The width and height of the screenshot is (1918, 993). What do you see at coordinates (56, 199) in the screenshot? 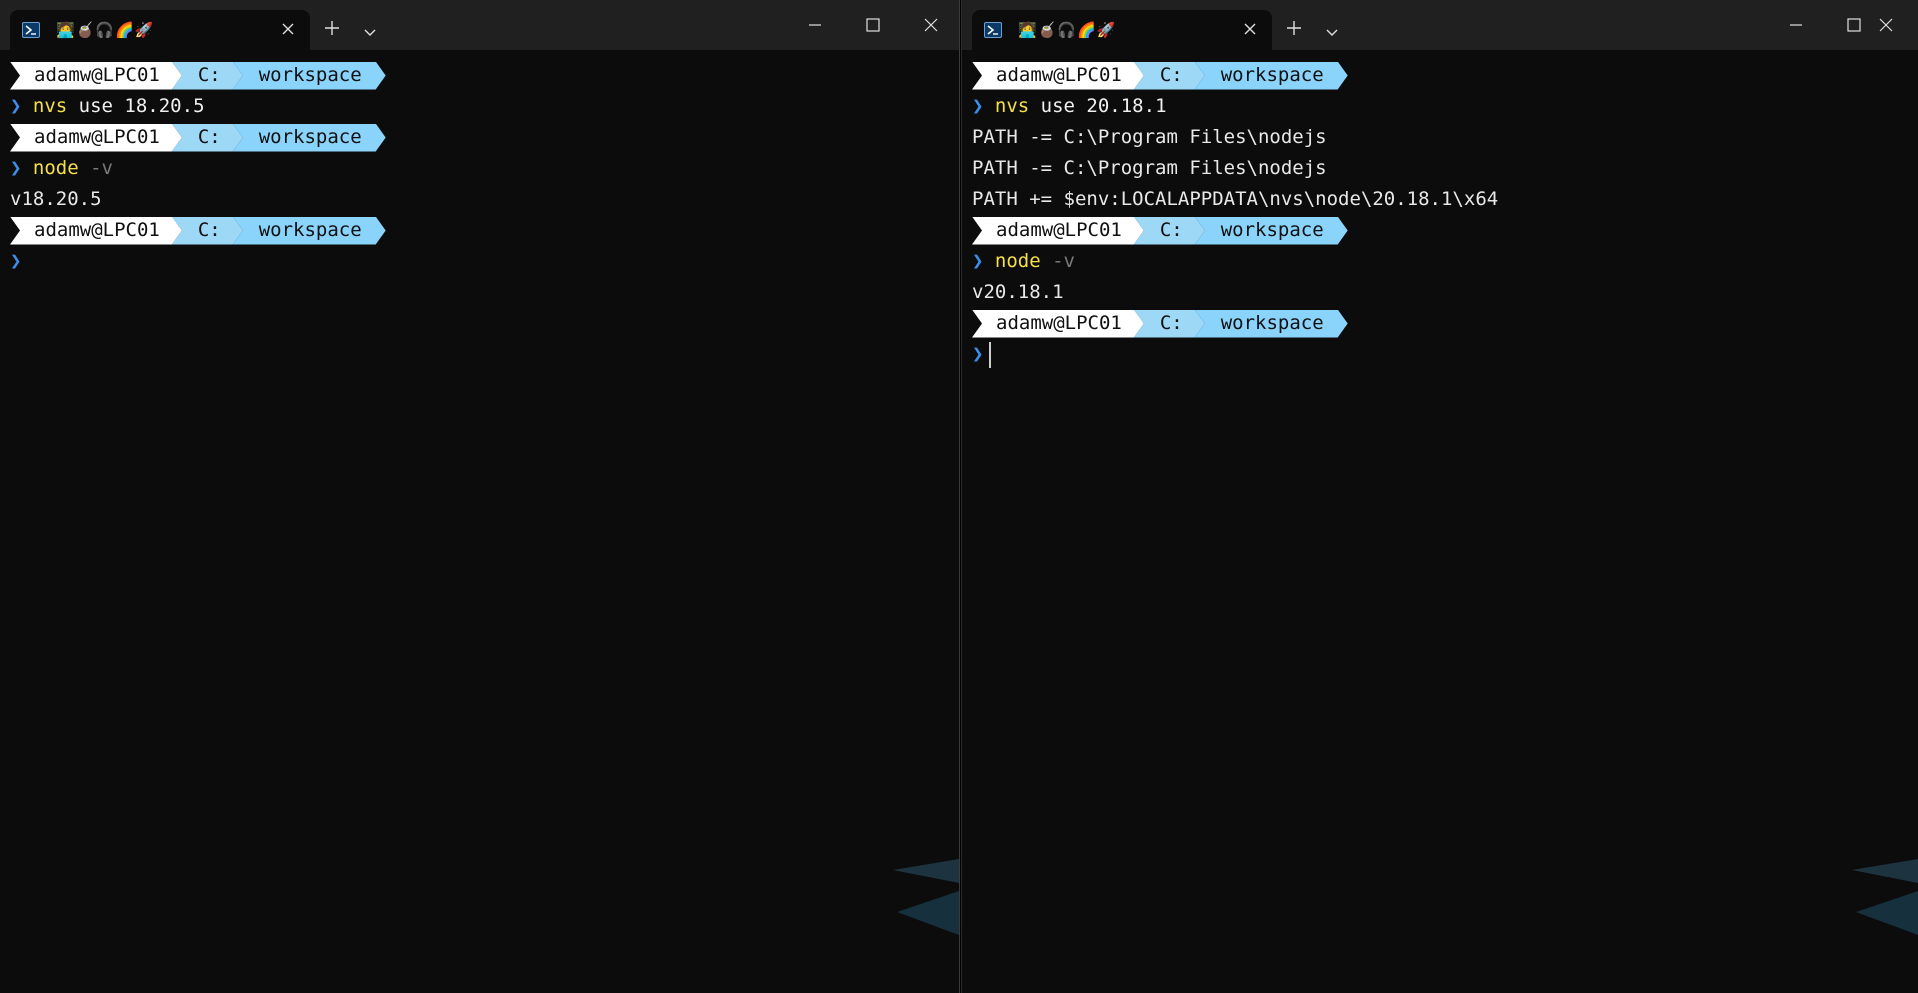
I see `output-line: v18.20.5` at bounding box center [56, 199].